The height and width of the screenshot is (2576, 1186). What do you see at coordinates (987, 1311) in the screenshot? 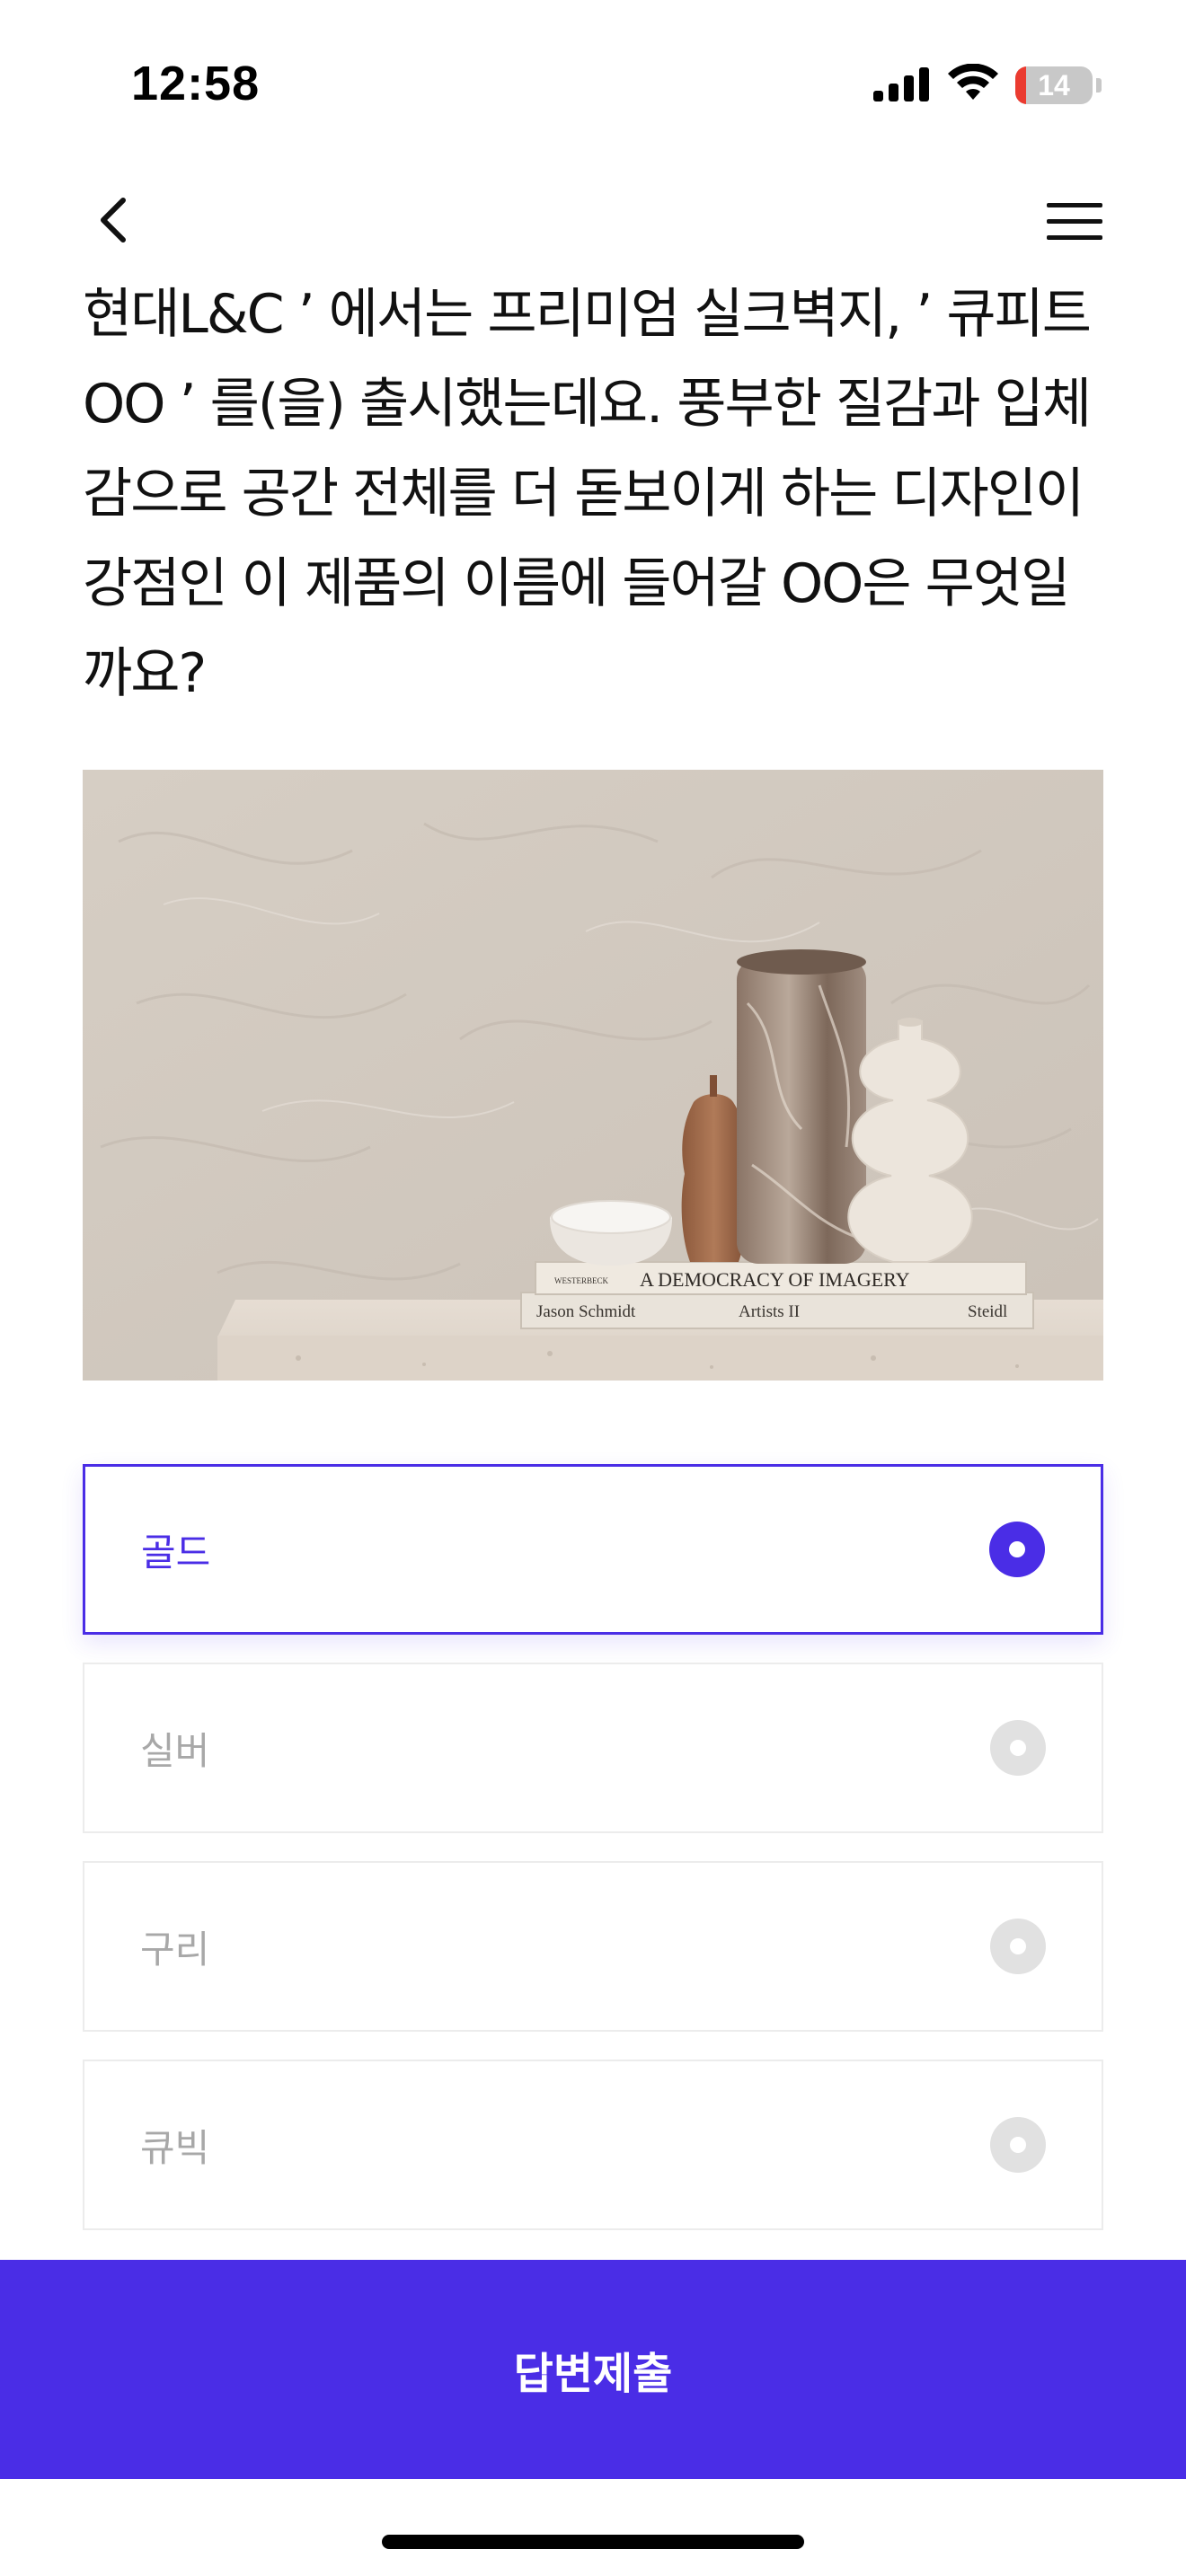
I see `svg-text: Steidl` at bounding box center [987, 1311].